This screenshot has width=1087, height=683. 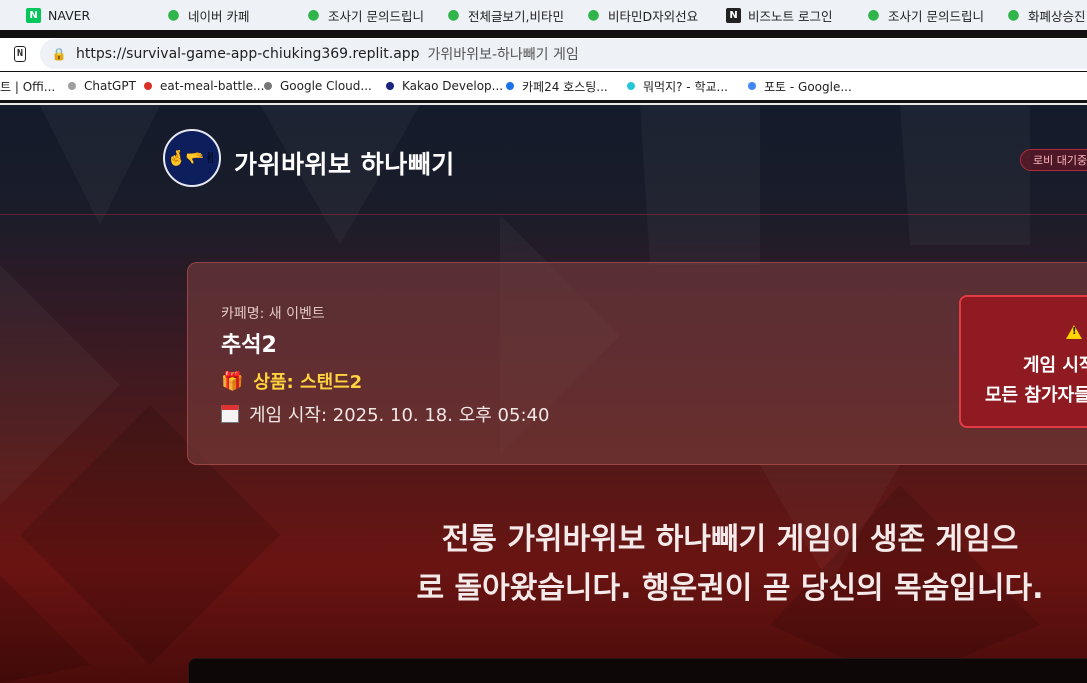 What do you see at coordinates (637, 670) in the screenshot?
I see `lower-panel` at bounding box center [637, 670].